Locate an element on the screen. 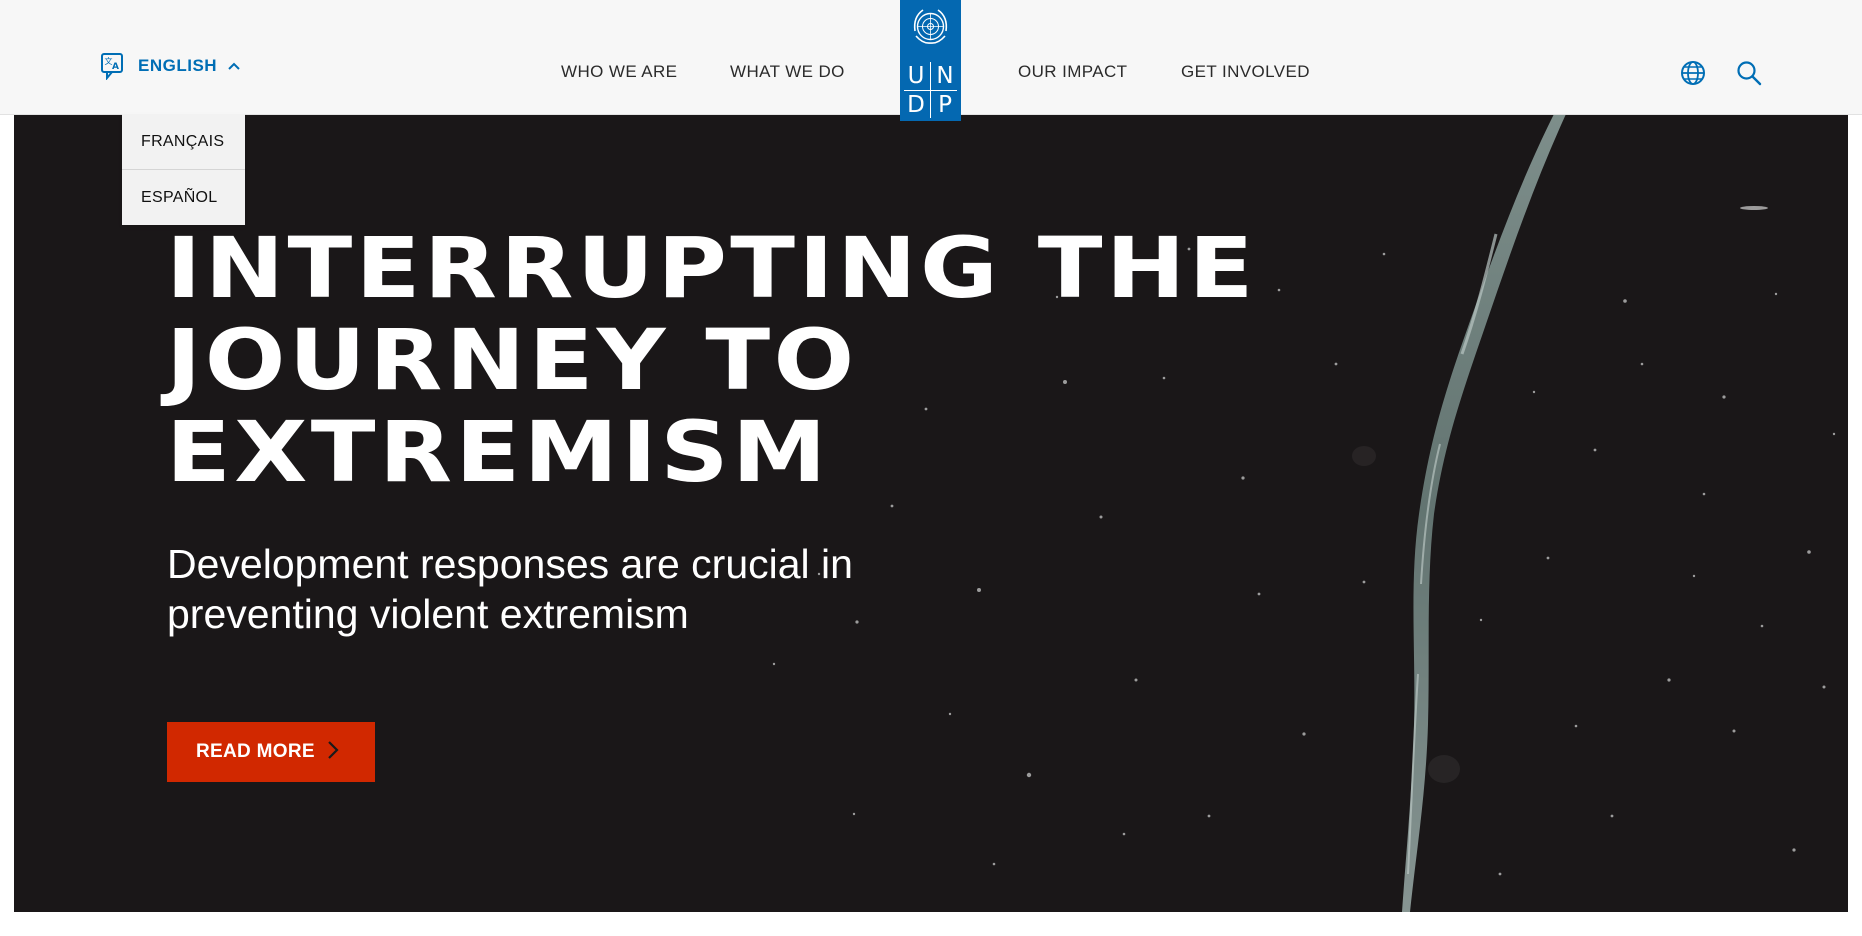 This screenshot has width=1862, height=936. read-more-label: READ MORE is located at coordinates (255, 751).